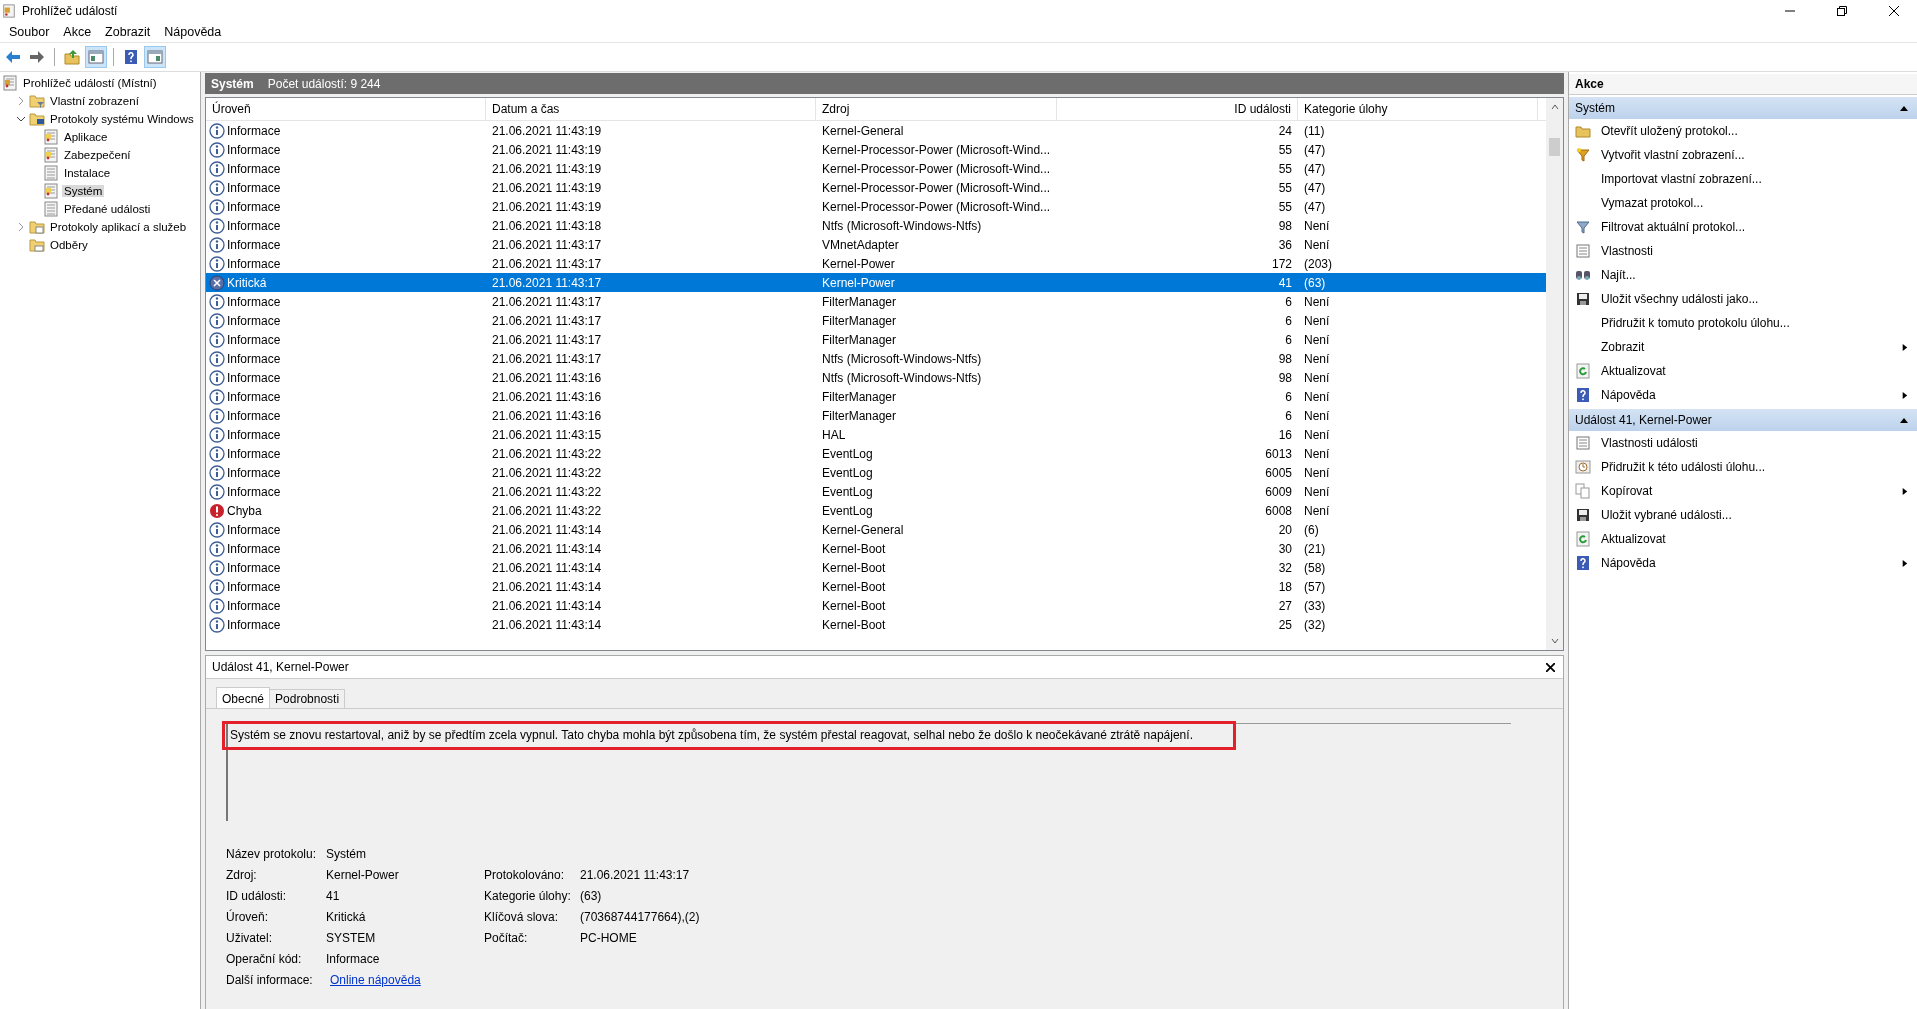 The width and height of the screenshot is (1917, 1009). I want to click on scrollbar, so click(1554, 374).